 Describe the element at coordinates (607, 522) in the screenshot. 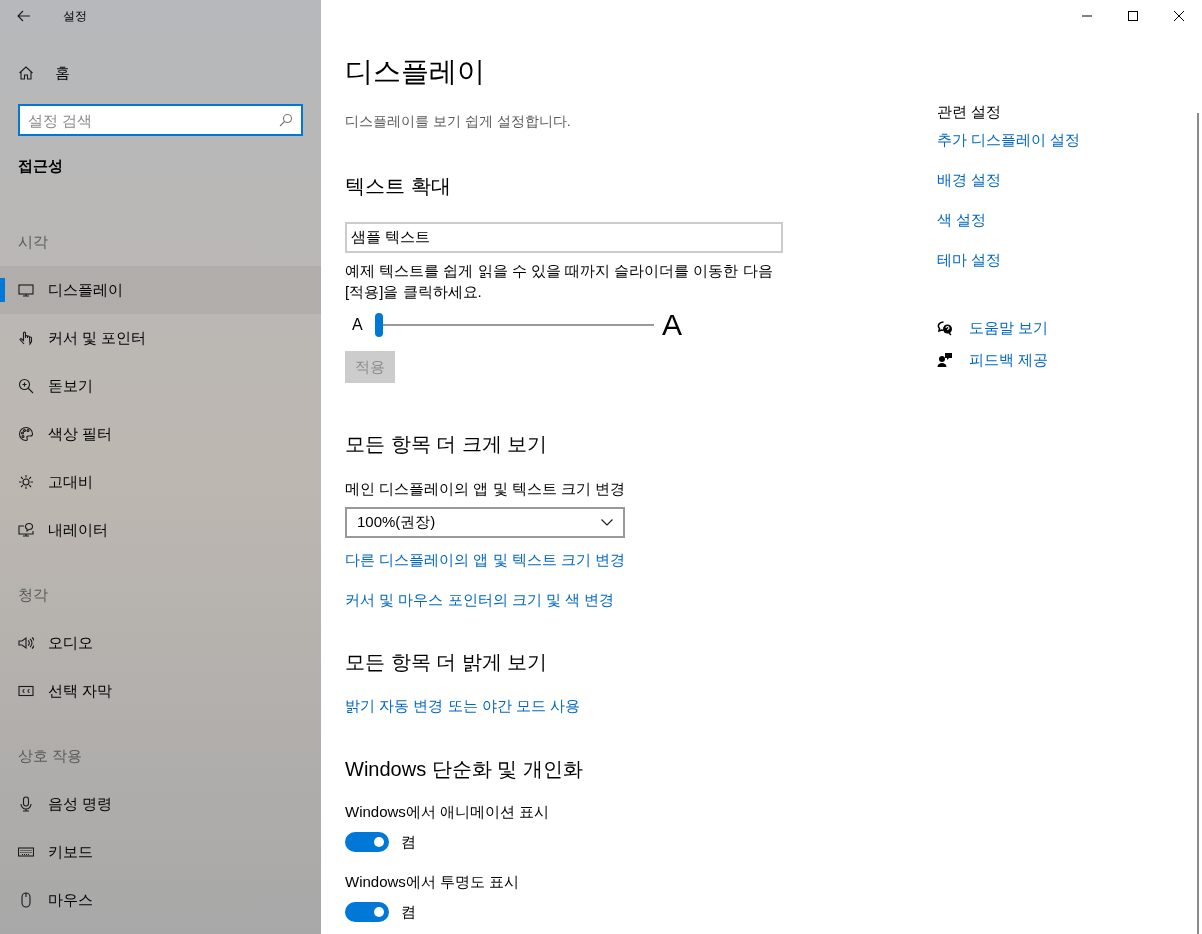

I see `chevron-down-icon` at that location.